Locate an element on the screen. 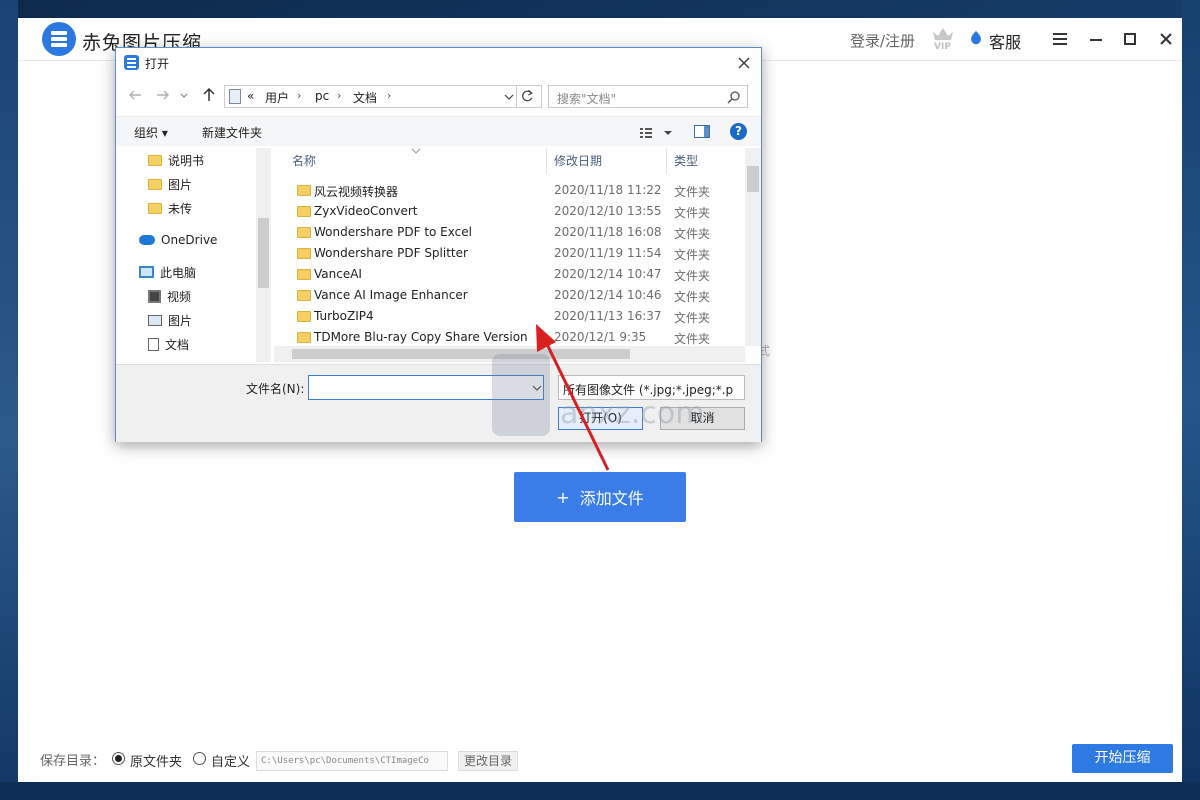  file-list-horizontal-scrollbar-thumb is located at coordinates (461, 354).